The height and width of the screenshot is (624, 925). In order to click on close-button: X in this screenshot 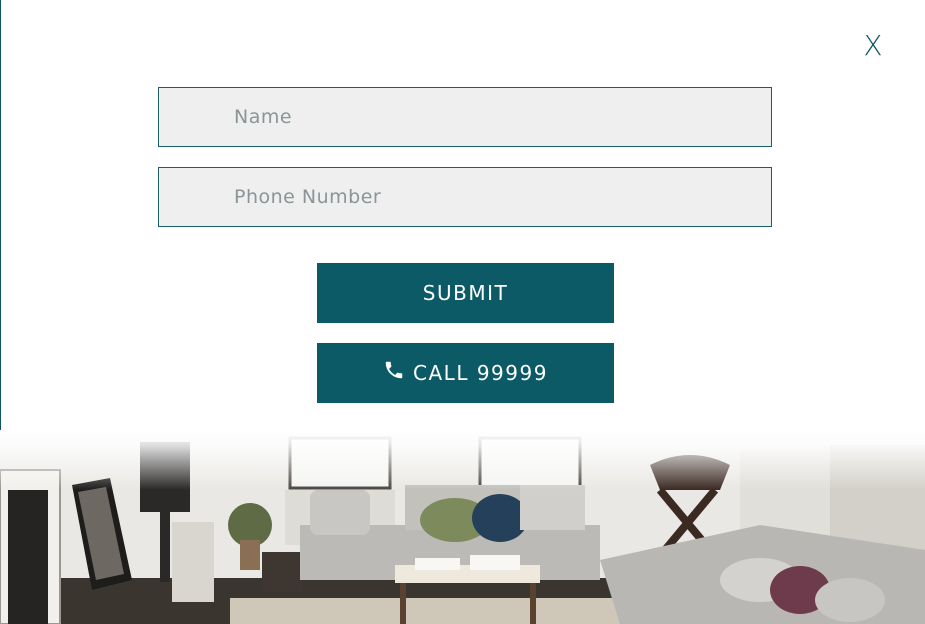, I will do `click(873, 46)`.